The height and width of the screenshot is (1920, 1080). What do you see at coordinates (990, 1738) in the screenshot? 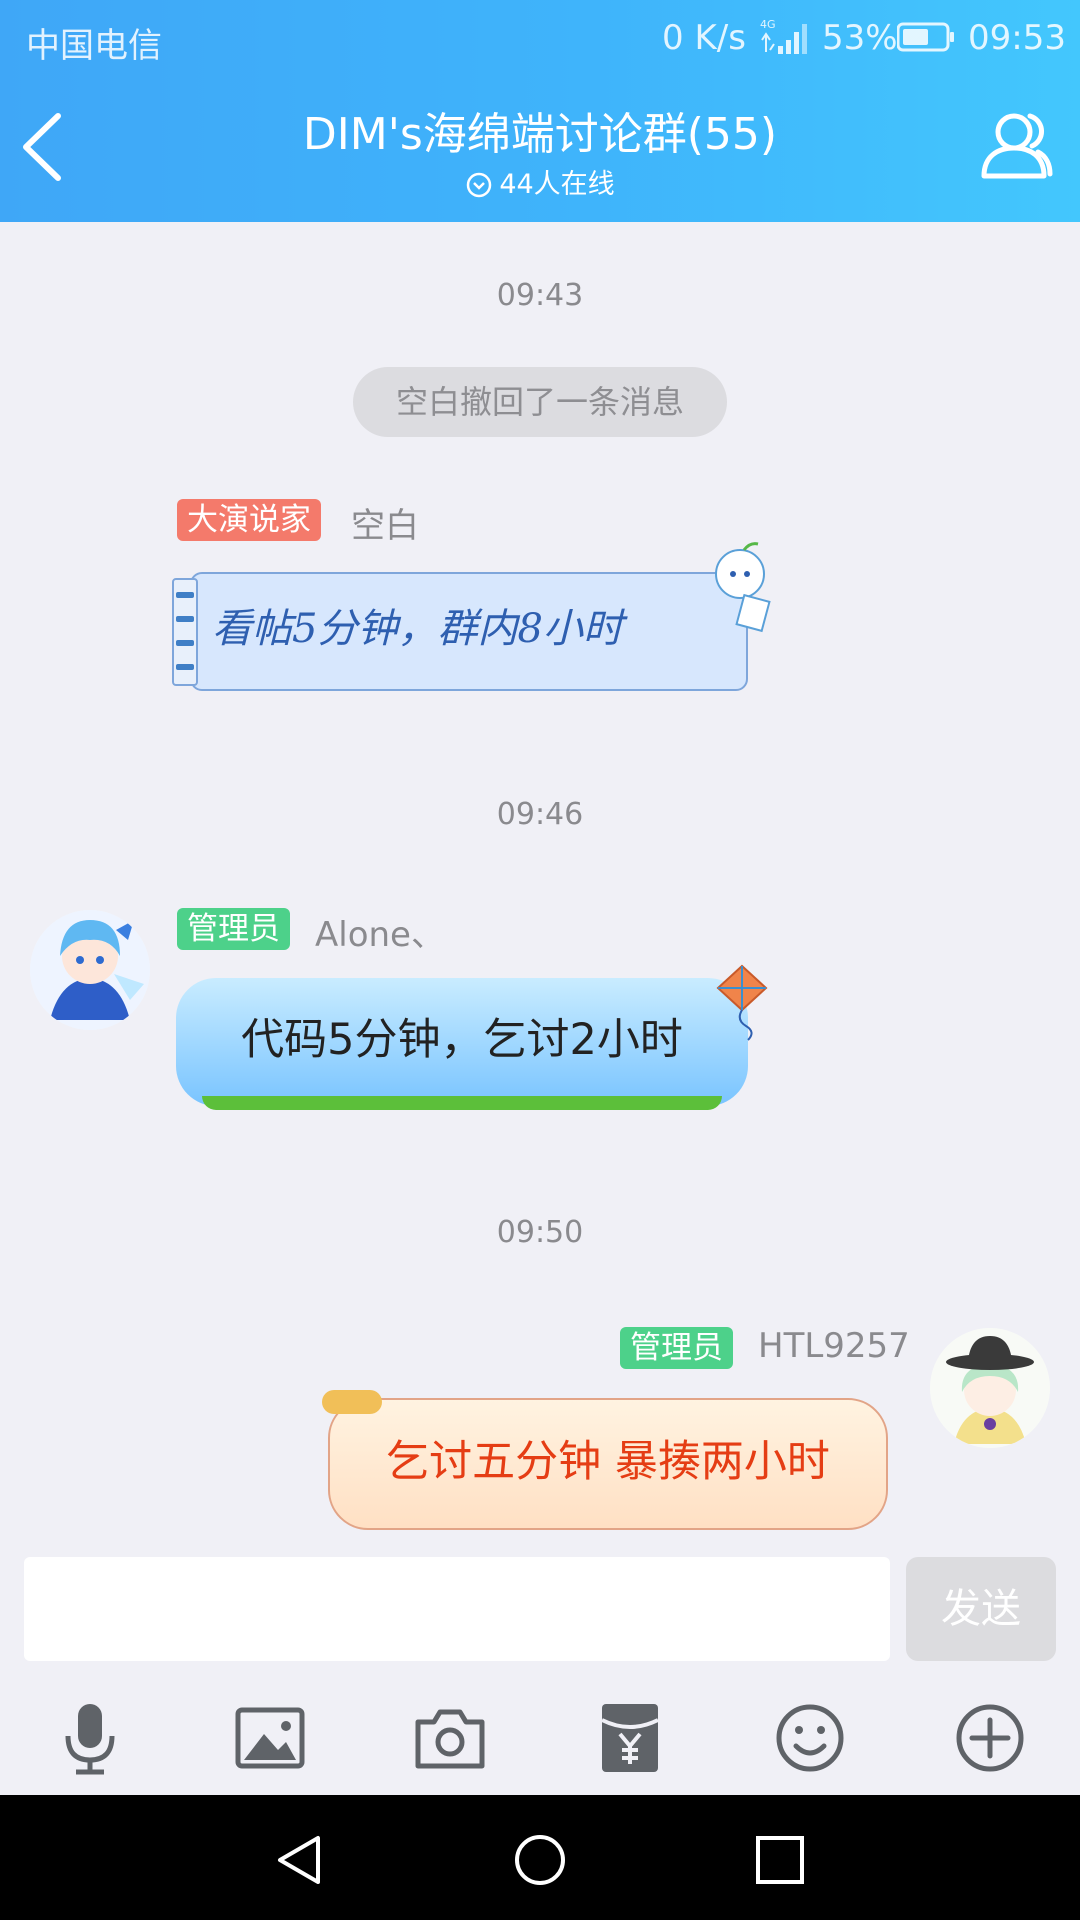
I see `plus-icon` at bounding box center [990, 1738].